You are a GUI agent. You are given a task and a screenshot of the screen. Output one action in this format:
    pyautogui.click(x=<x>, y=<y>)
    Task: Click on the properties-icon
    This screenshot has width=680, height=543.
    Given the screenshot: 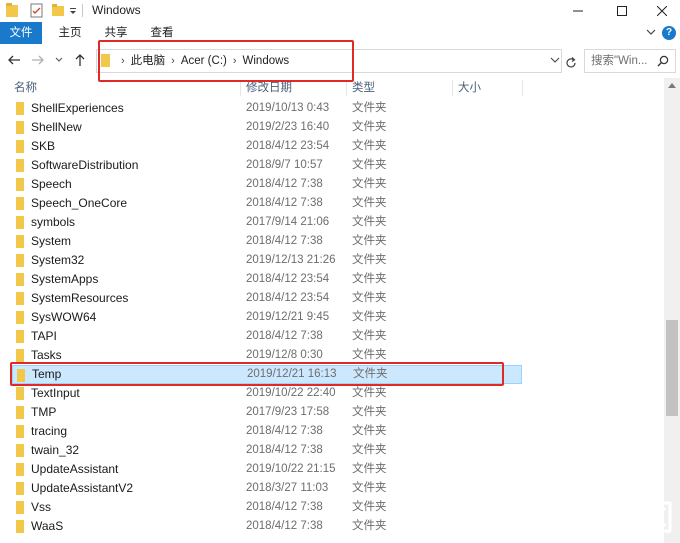 What is the action you would take?
    pyautogui.click(x=36, y=10)
    